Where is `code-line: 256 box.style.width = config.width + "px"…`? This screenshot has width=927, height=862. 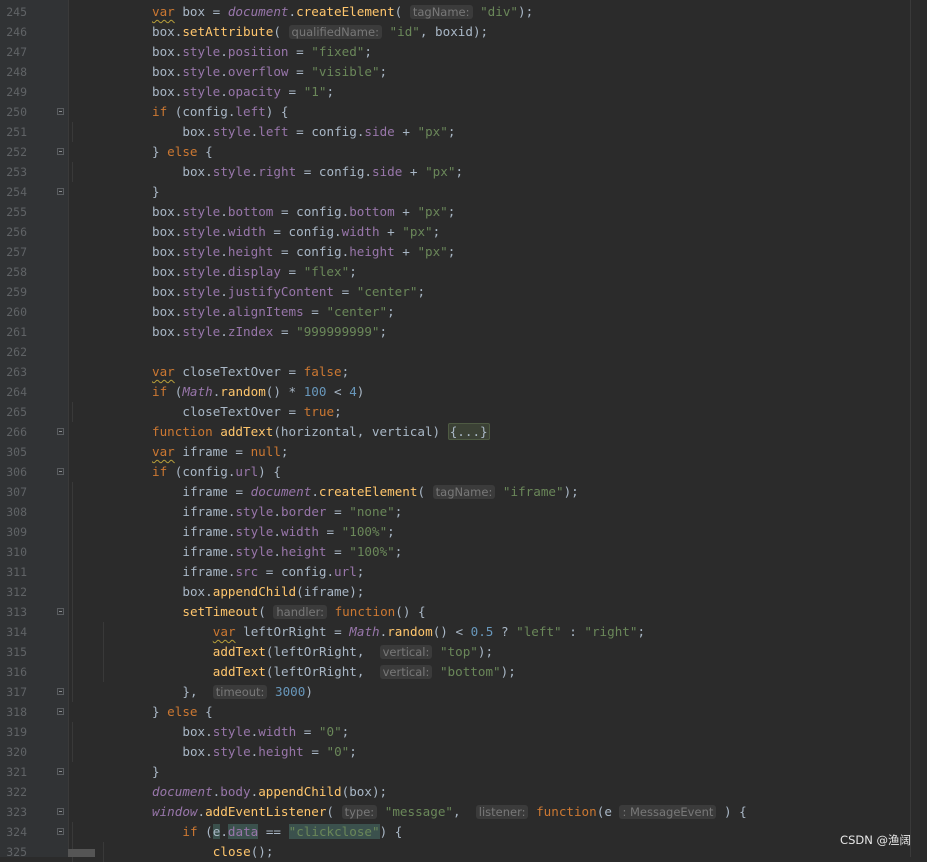 code-line: 256 box.style.width = config.width + "px"… is located at coordinates (455, 232).